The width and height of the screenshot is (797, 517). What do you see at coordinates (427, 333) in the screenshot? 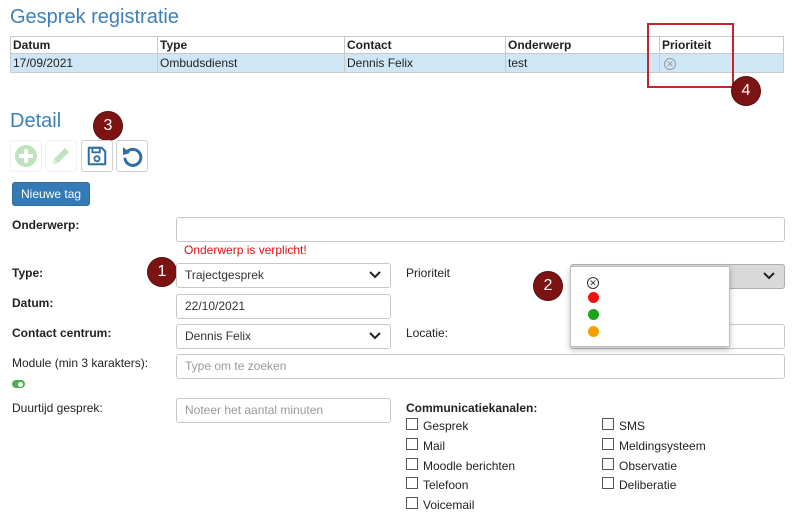
I see `locatie-label: Locatie:` at bounding box center [427, 333].